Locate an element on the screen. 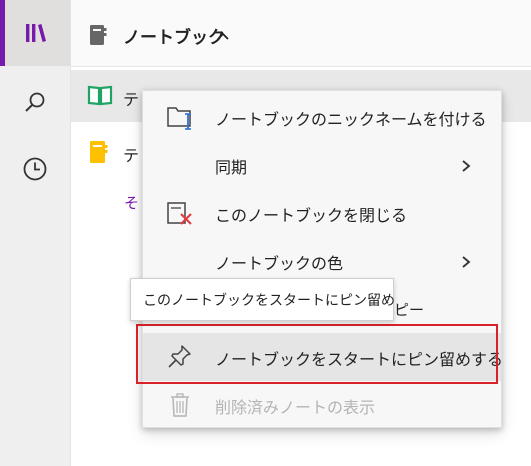 Image resolution: width=531 pixels, height=466 pixels. tooltip-text: このノートブックをスタートにピン留め is located at coordinates (269, 301).